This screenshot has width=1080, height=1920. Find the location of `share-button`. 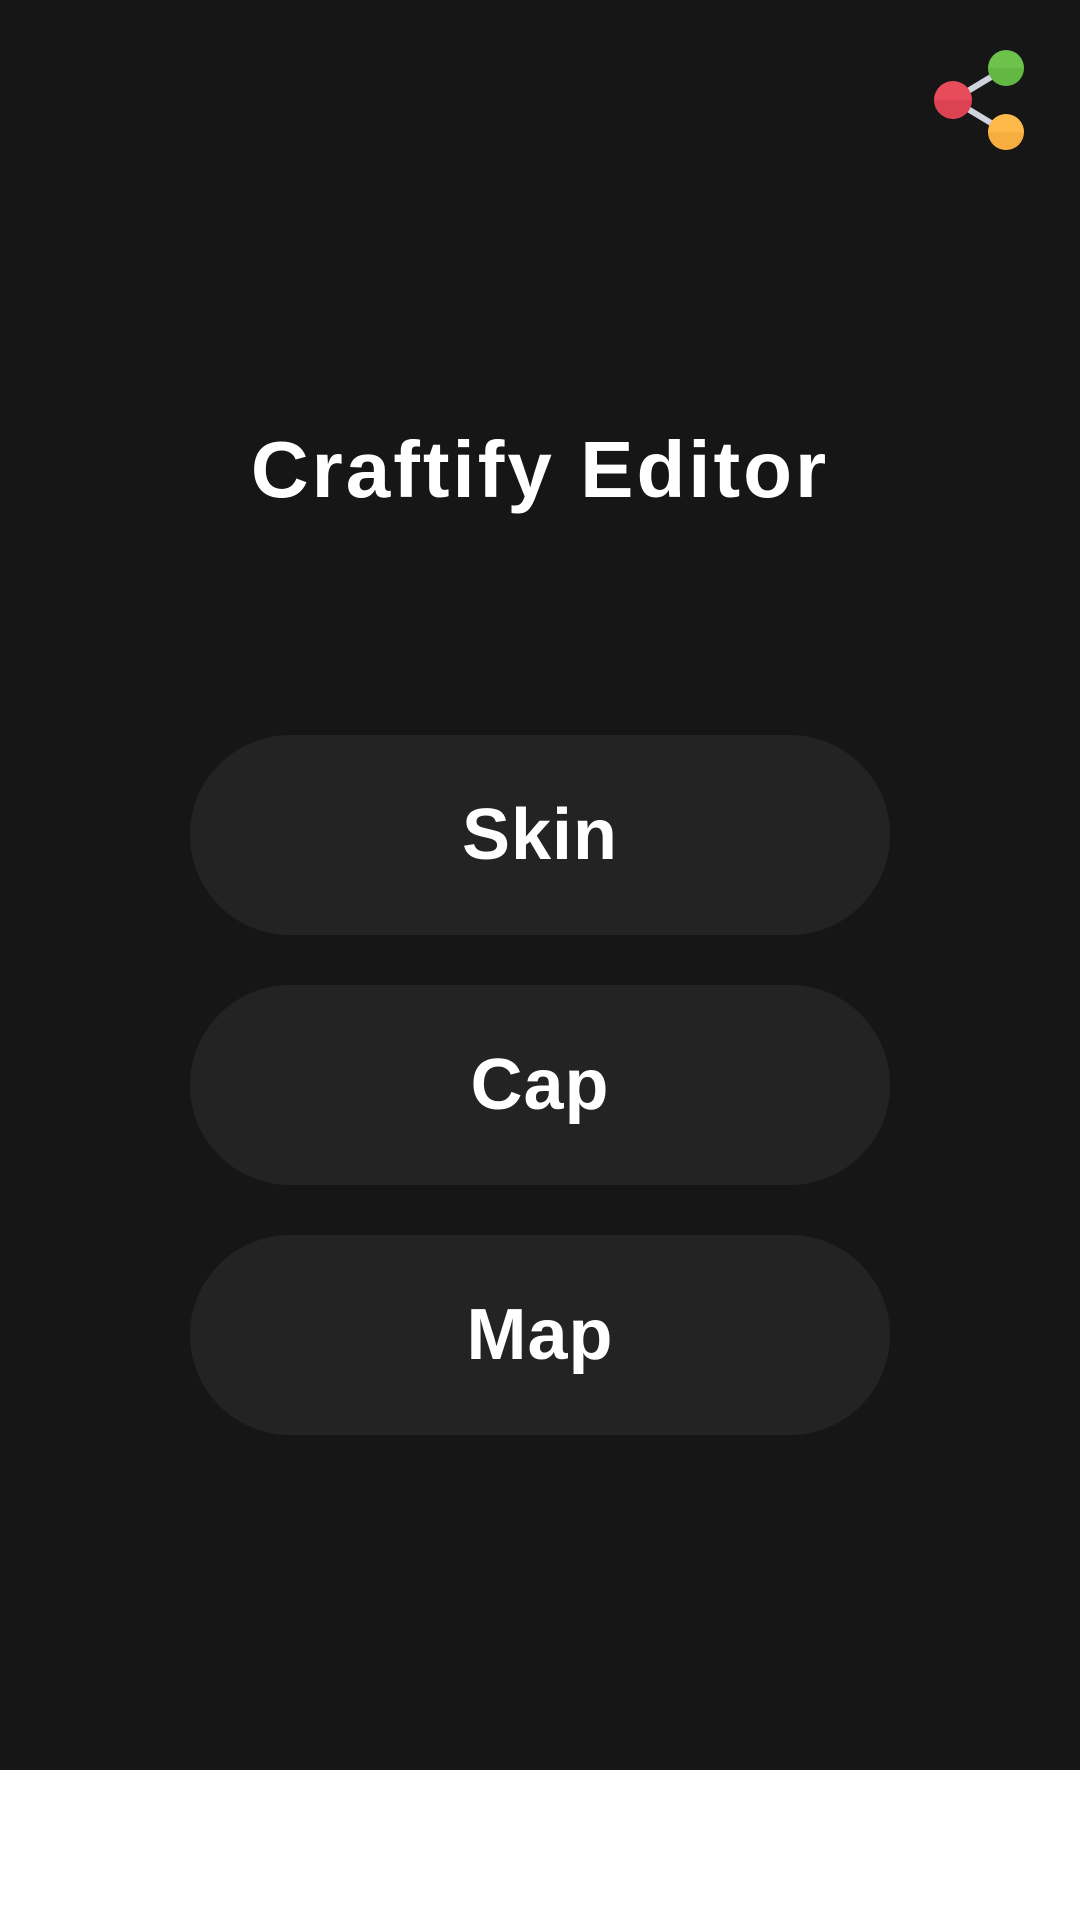

share-button is located at coordinates (979, 100).